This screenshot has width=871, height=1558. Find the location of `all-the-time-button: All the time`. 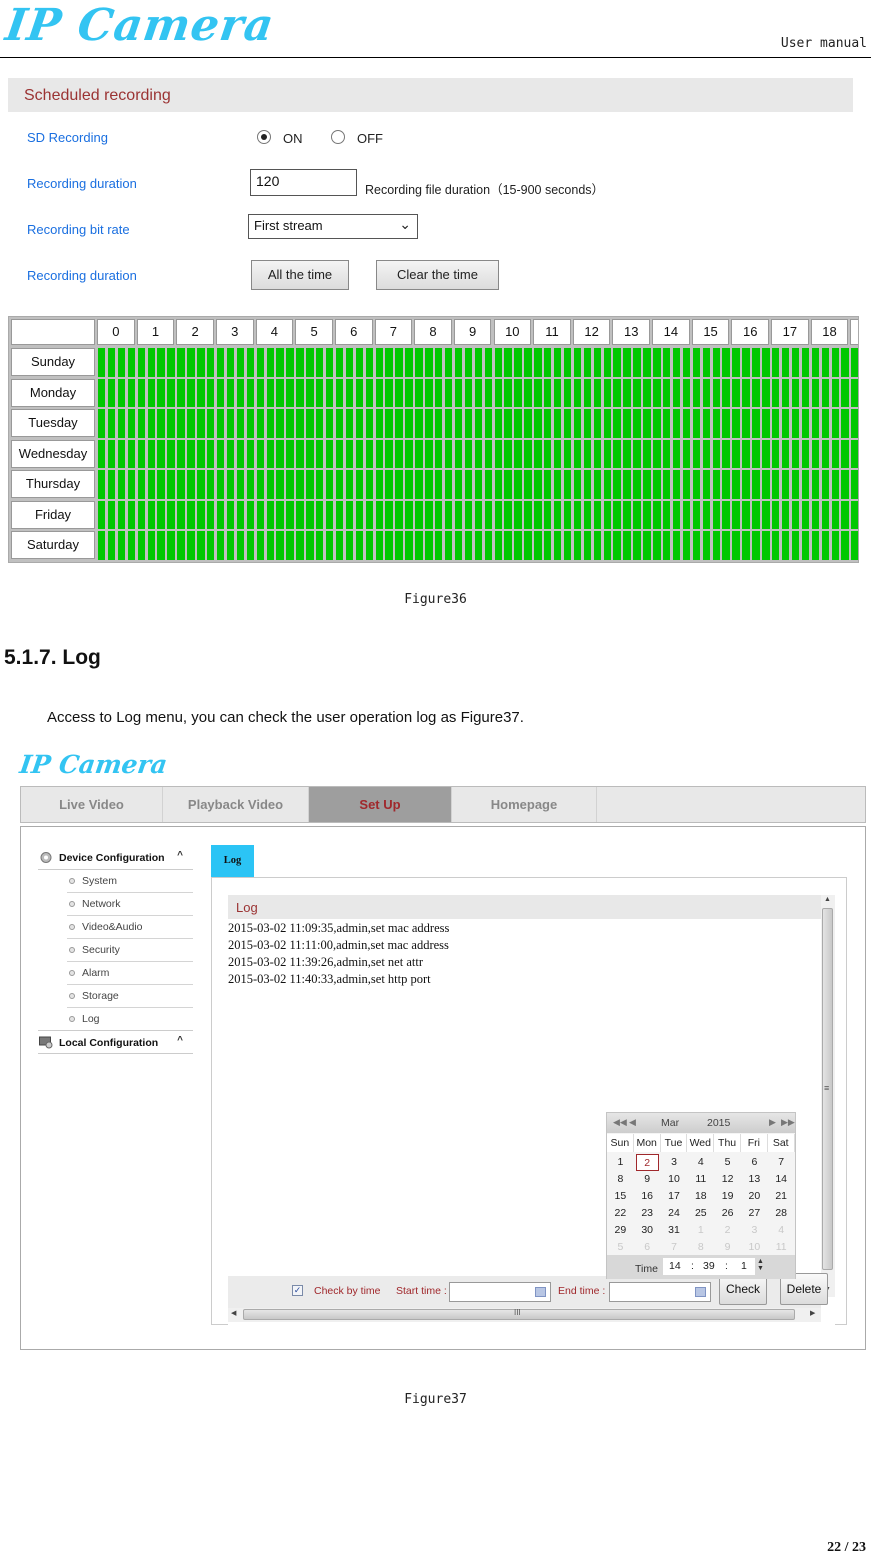

all-the-time-button: All the time is located at coordinates (300, 275).